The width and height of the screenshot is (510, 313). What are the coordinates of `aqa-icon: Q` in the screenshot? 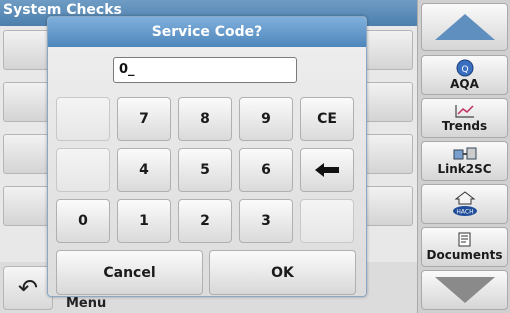 It's located at (464, 68).